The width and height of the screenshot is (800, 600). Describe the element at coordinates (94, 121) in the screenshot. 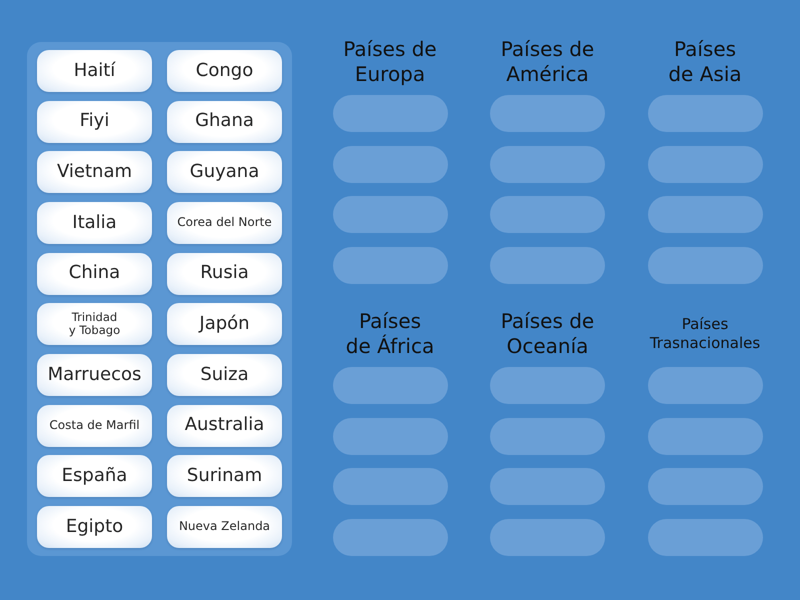

I see `word-tile: Fiyi` at that location.